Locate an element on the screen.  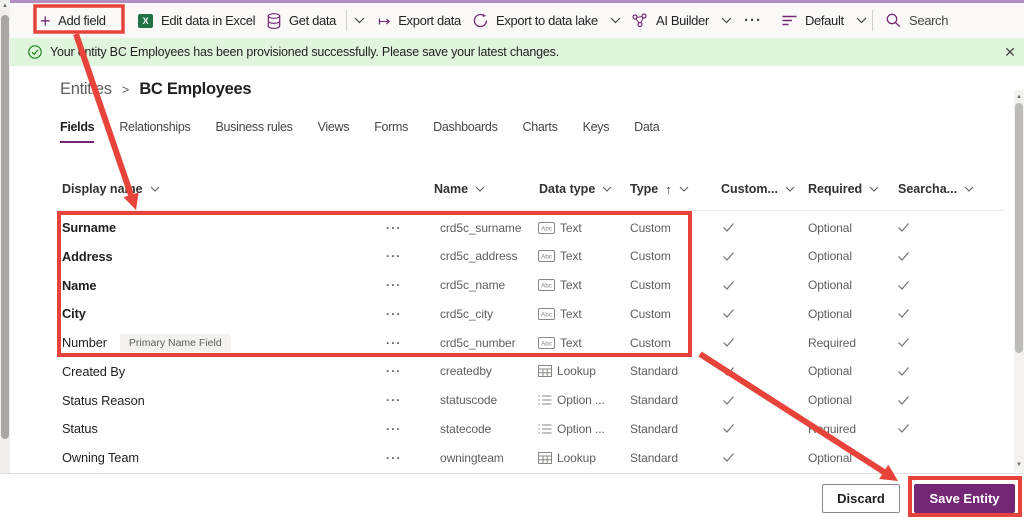
table-row: City ··· crd5c_city Abc Text Custom Optional is located at coordinates (507, 313).